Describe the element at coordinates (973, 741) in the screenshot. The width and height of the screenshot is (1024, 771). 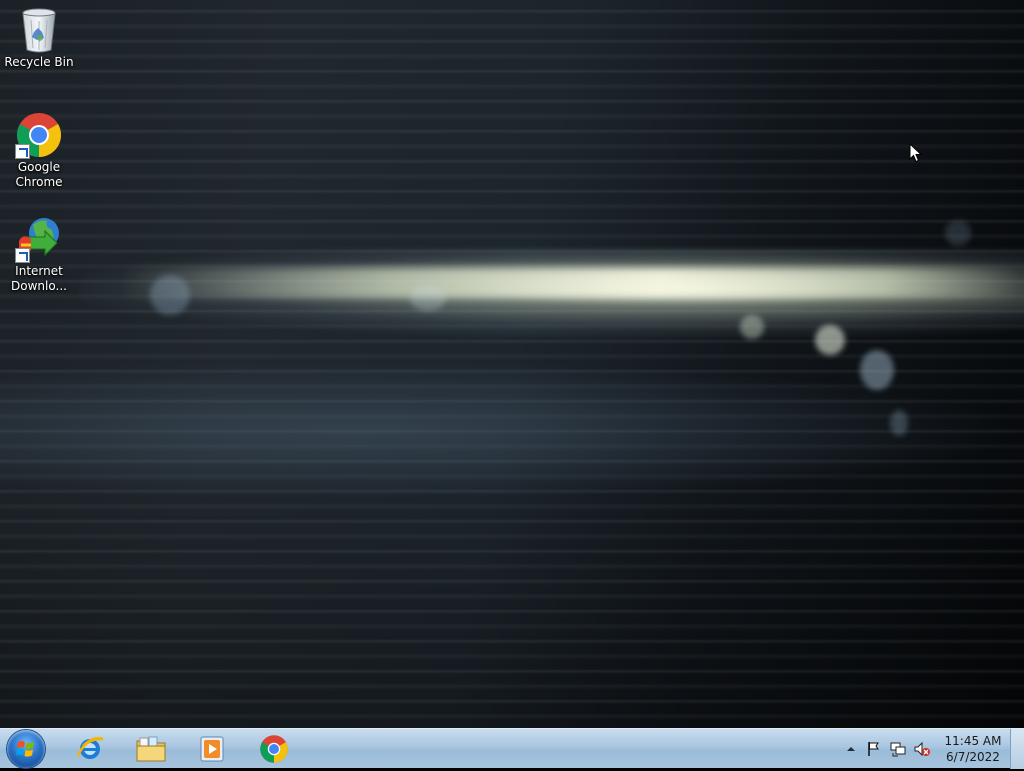
I see `clock-time: 11:45 AM` at that location.